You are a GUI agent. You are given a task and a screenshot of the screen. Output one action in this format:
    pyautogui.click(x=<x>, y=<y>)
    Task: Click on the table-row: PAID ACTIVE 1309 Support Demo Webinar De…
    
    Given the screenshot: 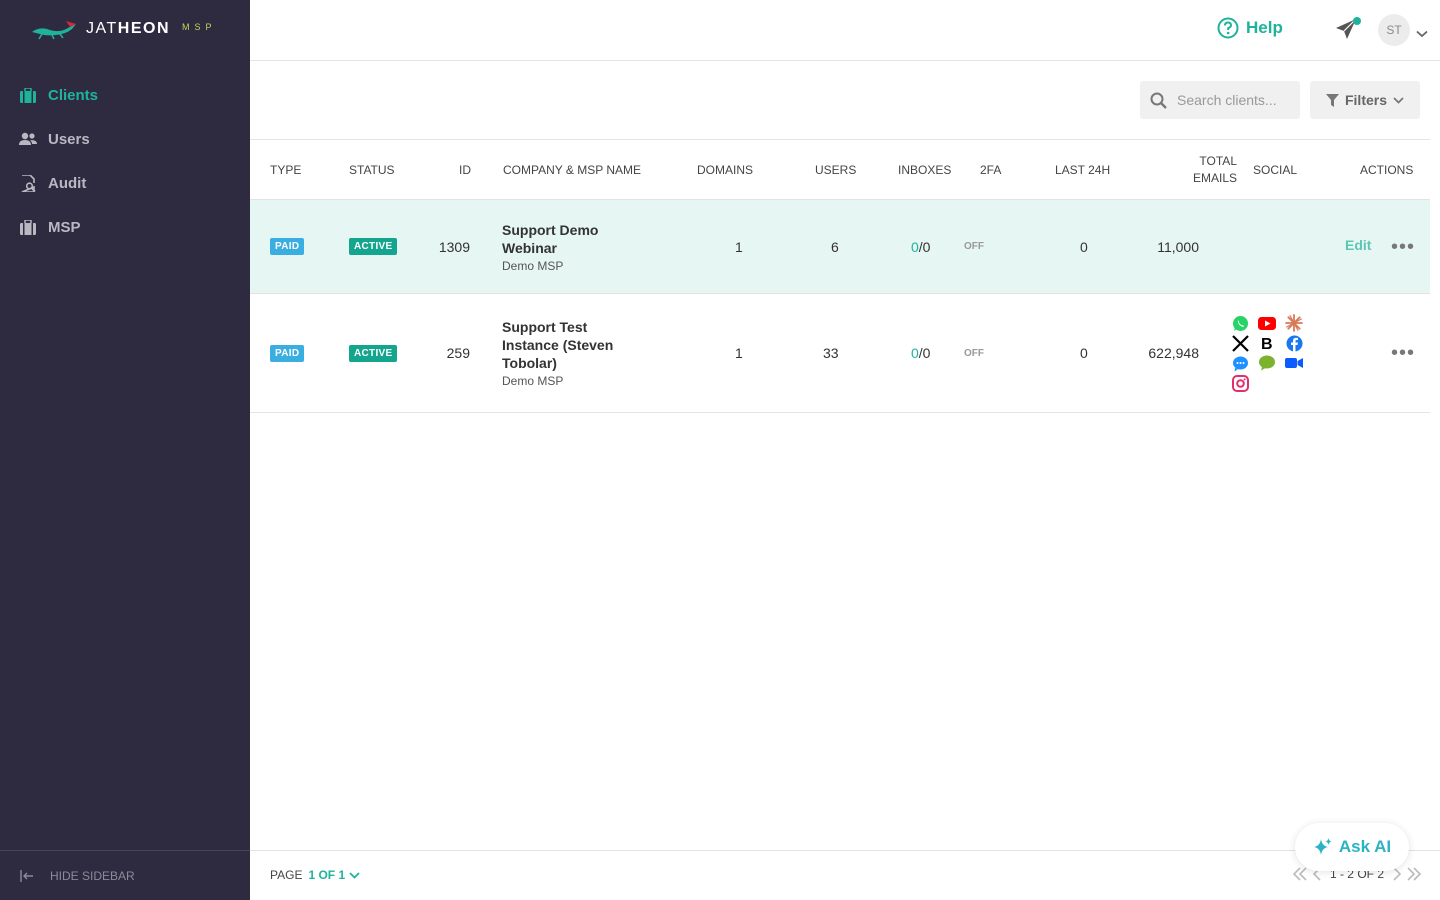 What is the action you would take?
    pyautogui.click(x=840, y=247)
    